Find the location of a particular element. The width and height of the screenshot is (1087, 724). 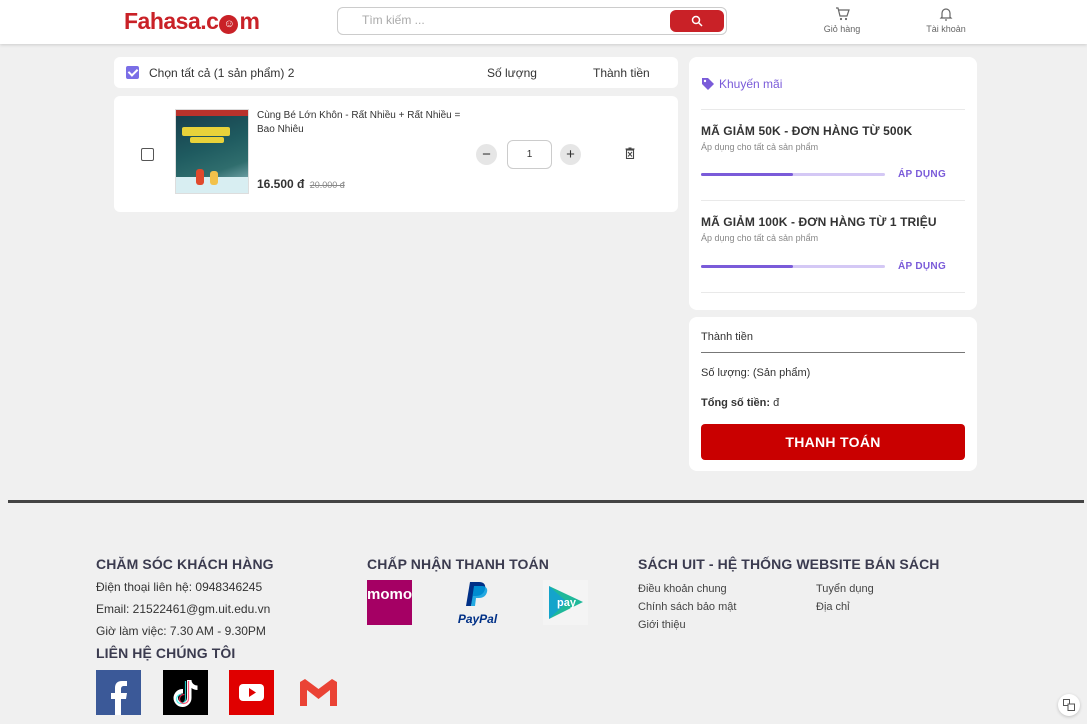

subtotal-label: Thành tiền is located at coordinates (727, 337).